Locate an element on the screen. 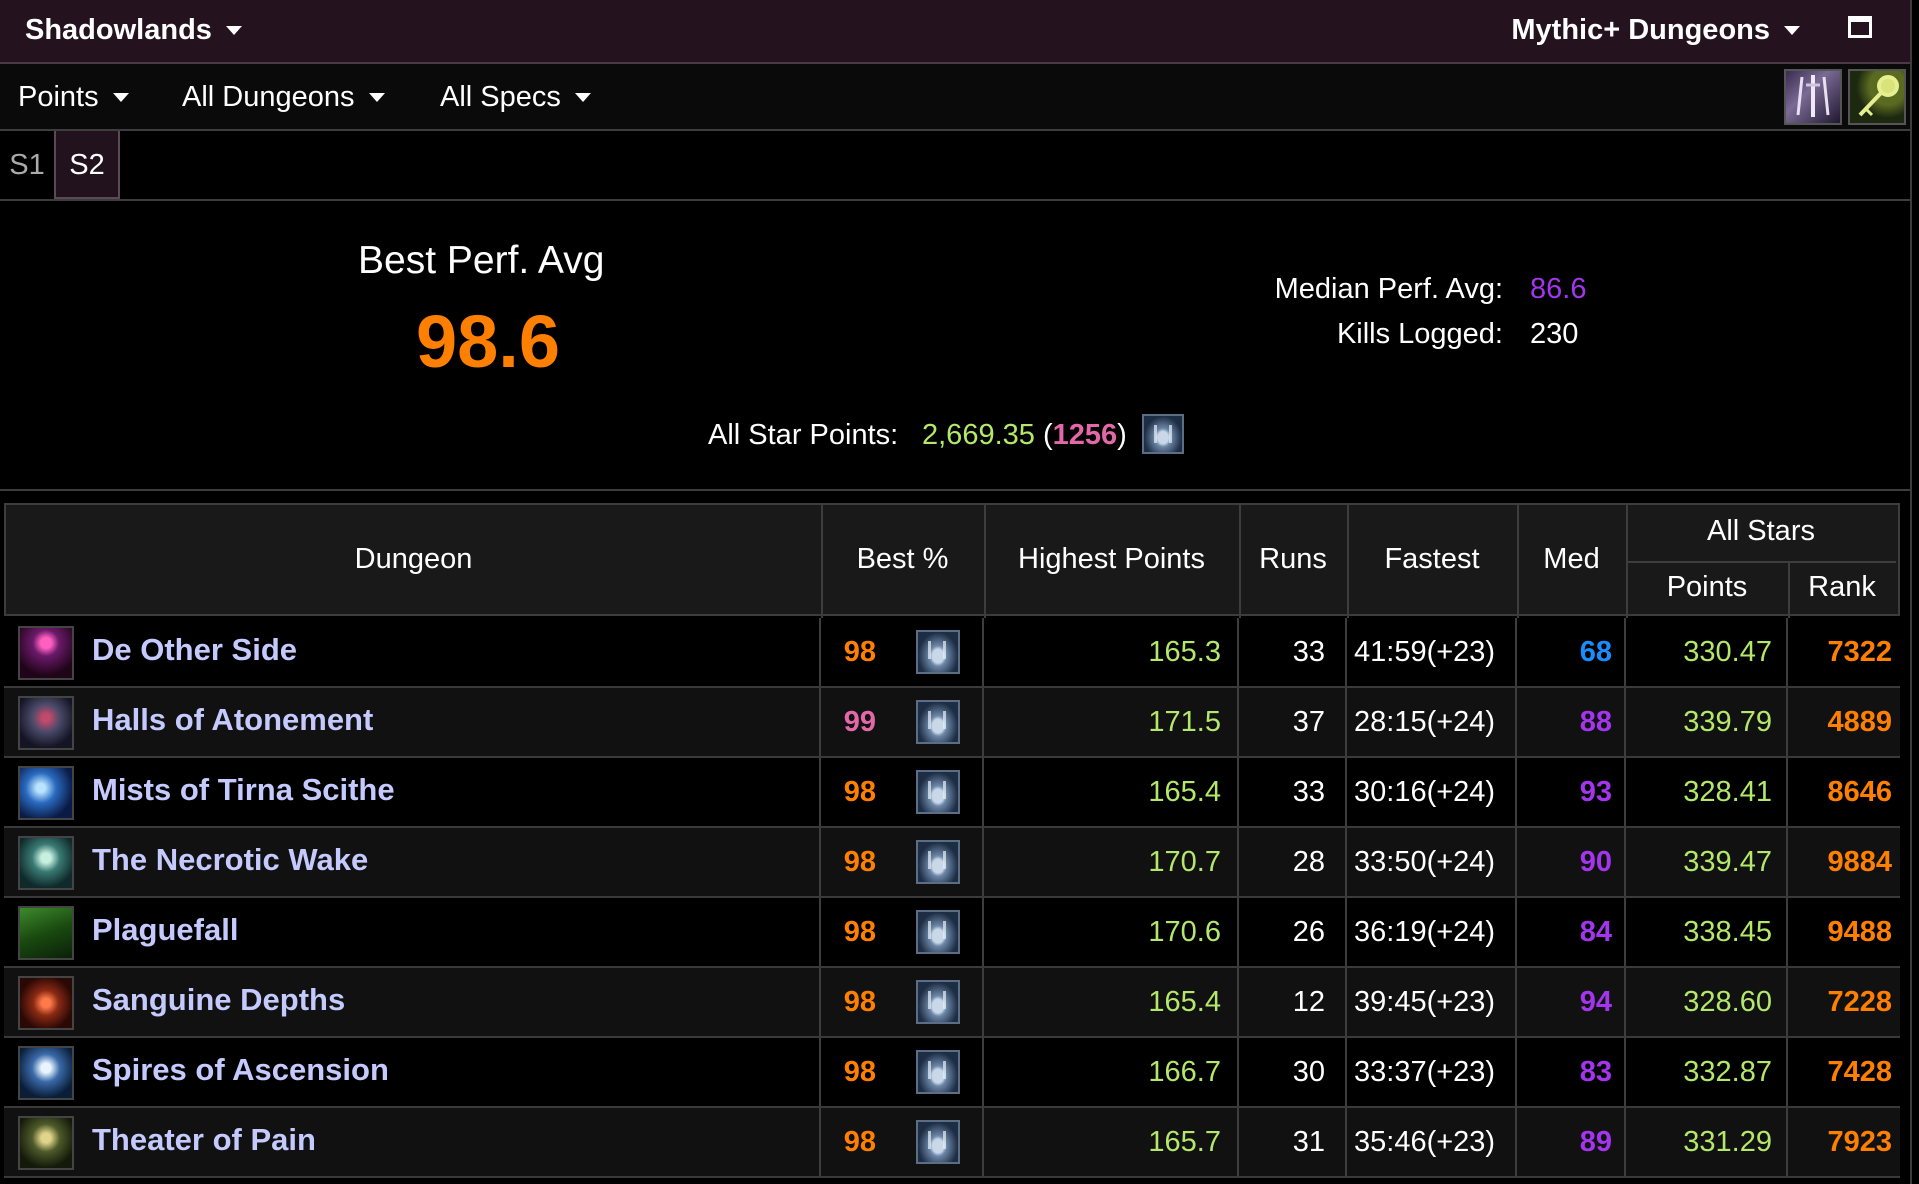 Image resolution: width=1919 pixels, height=1184 pixels. pf-icon is located at coordinates (46, 933).